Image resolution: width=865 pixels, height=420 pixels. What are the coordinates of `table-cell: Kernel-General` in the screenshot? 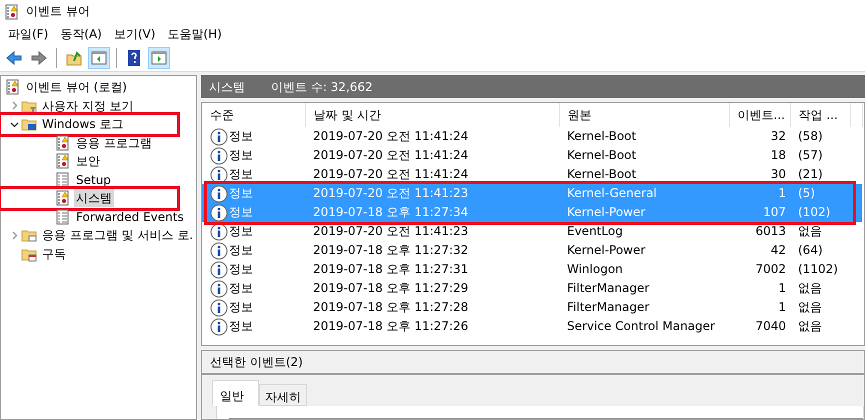 It's located at (612, 193).